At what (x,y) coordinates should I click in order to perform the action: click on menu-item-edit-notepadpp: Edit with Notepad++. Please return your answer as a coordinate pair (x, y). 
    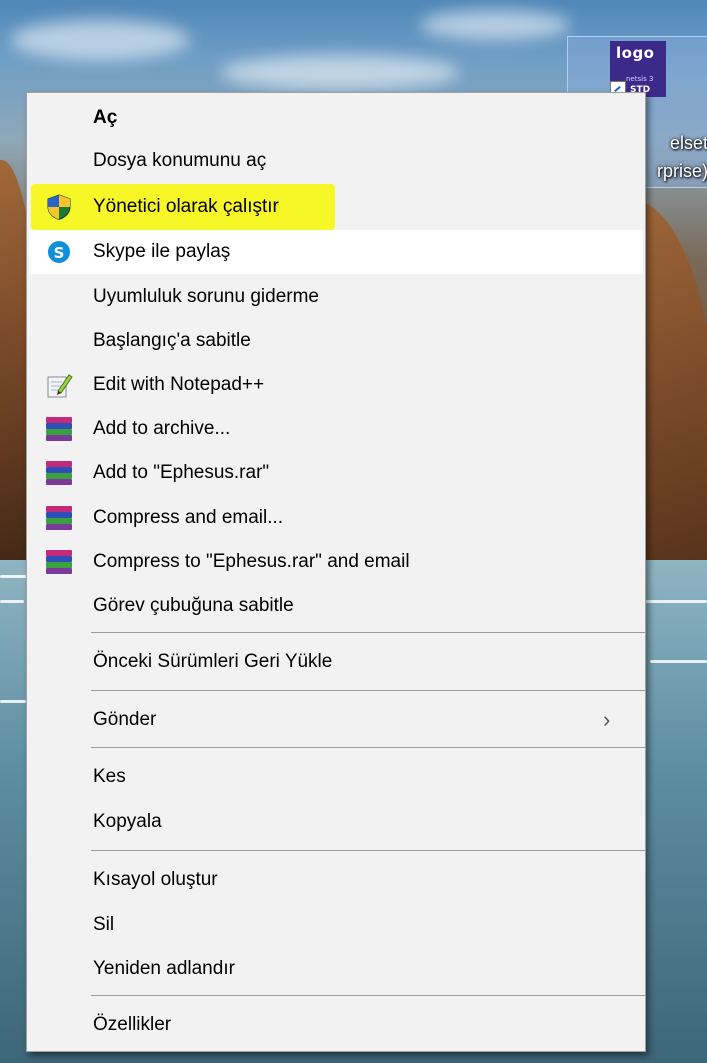
    Looking at the image, I should click on (336, 385).